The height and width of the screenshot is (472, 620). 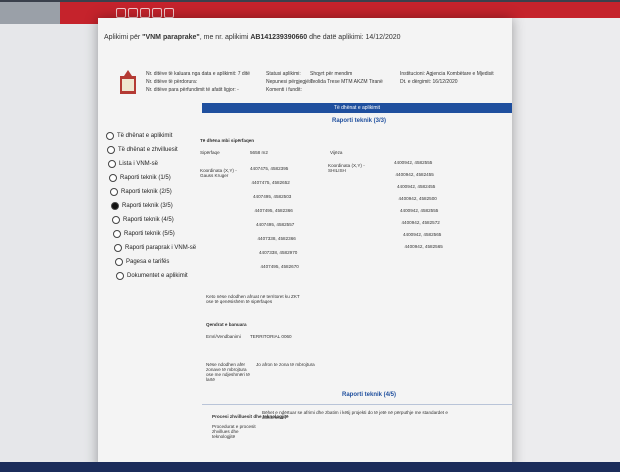 I want to click on near-value: TERRITORIAL 0060, so click(x=271, y=336).